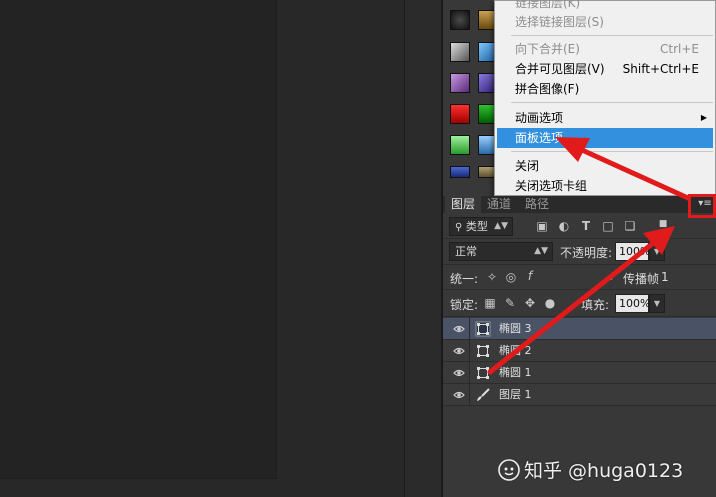 The image size is (716, 497). What do you see at coordinates (579, 395) in the screenshot?
I see `layer-row: 图层 1` at bounding box center [579, 395].